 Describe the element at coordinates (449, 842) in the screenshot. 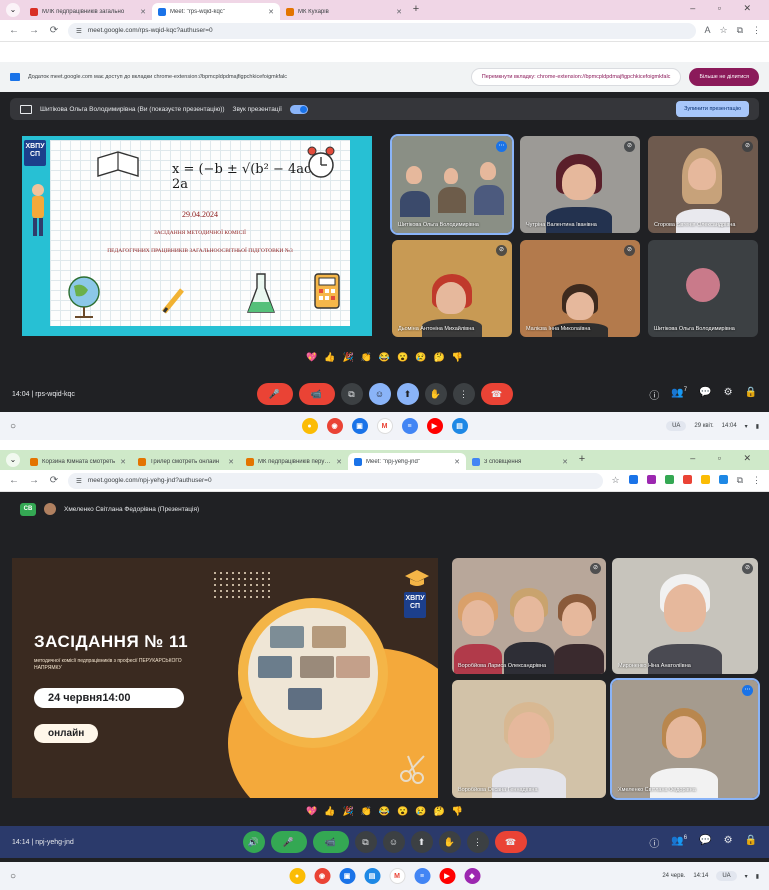

I see `raise-hand-icon: ✋` at that location.